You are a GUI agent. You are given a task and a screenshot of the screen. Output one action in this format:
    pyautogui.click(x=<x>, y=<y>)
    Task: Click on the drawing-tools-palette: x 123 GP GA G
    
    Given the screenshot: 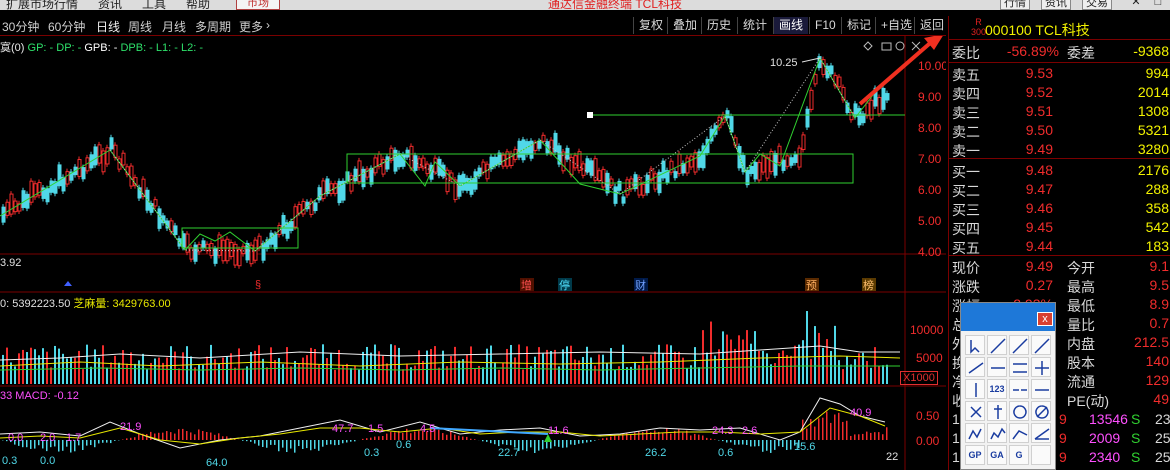 What is the action you would take?
    pyautogui.click(x=1008, y=386)
    